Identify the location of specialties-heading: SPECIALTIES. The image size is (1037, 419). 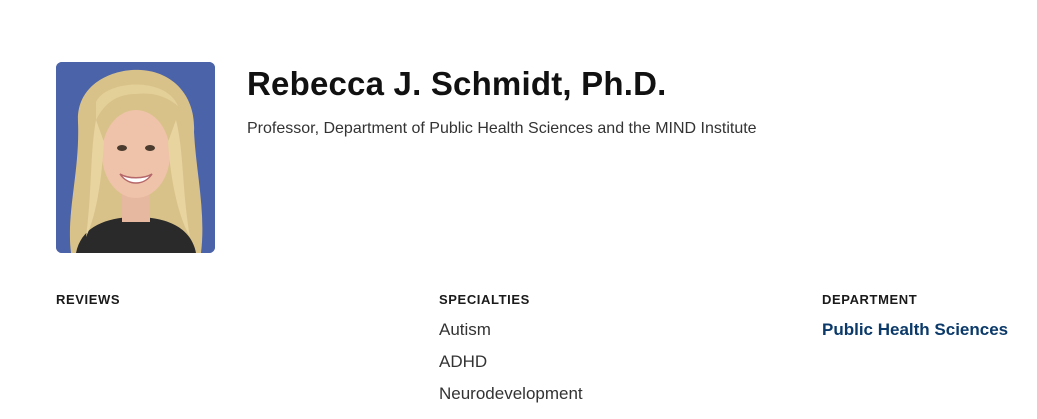
(484, 299).